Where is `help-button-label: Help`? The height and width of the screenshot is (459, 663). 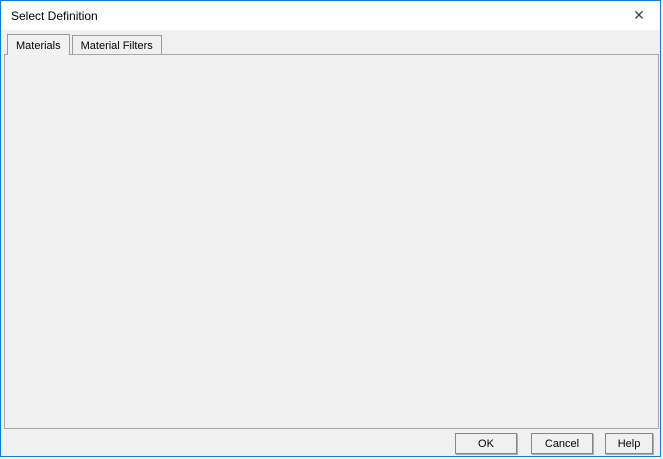 help-button-label: Help is located at coordinates (629, 443).